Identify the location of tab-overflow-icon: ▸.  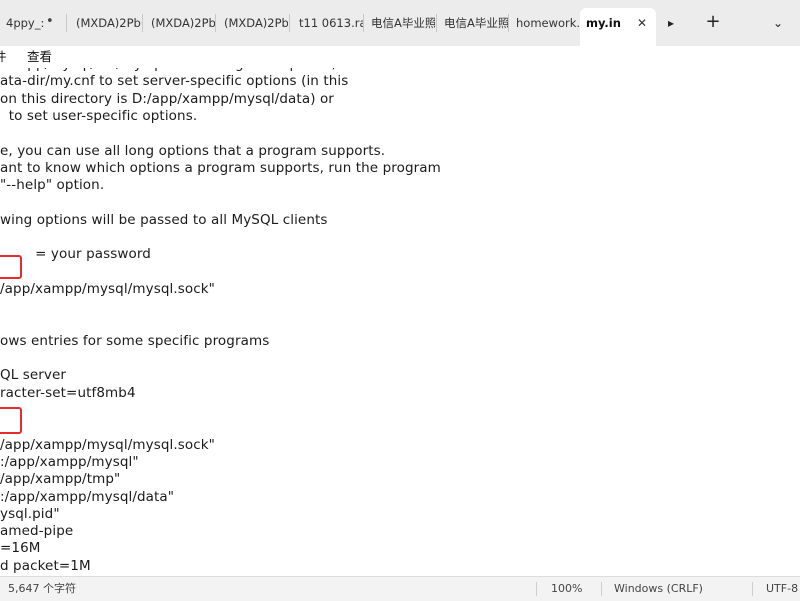
(671, 23).